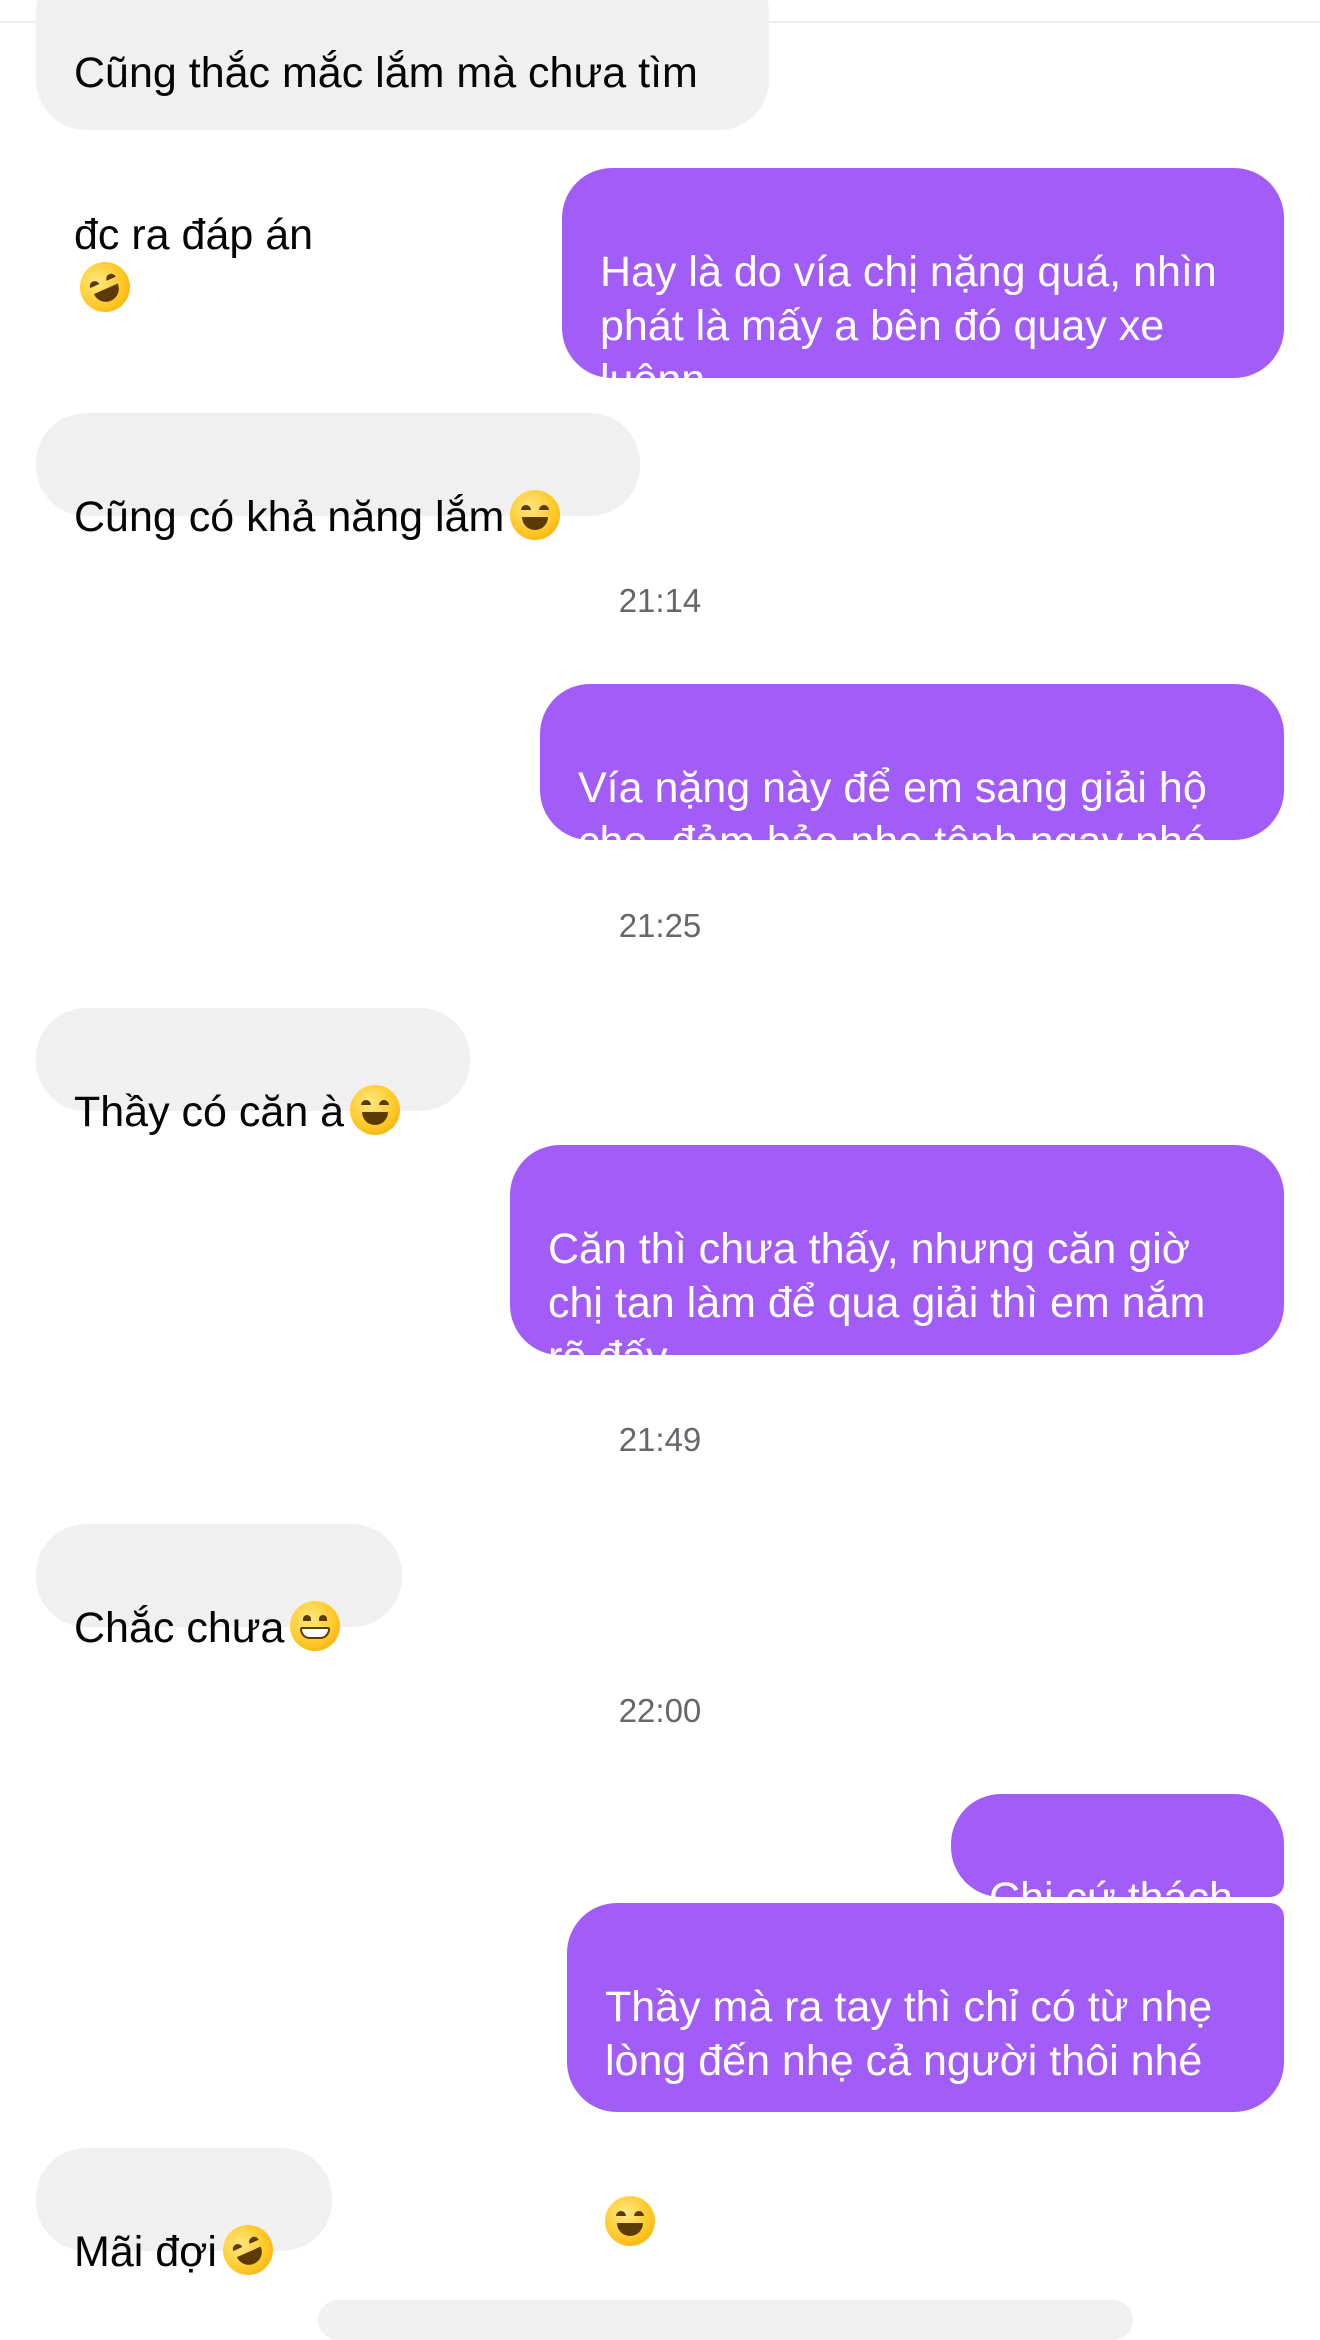 The height and width of the screenshot is (2340, 1320). I want to click on incoming-message: Mãi đợi, so click(184, 2216).